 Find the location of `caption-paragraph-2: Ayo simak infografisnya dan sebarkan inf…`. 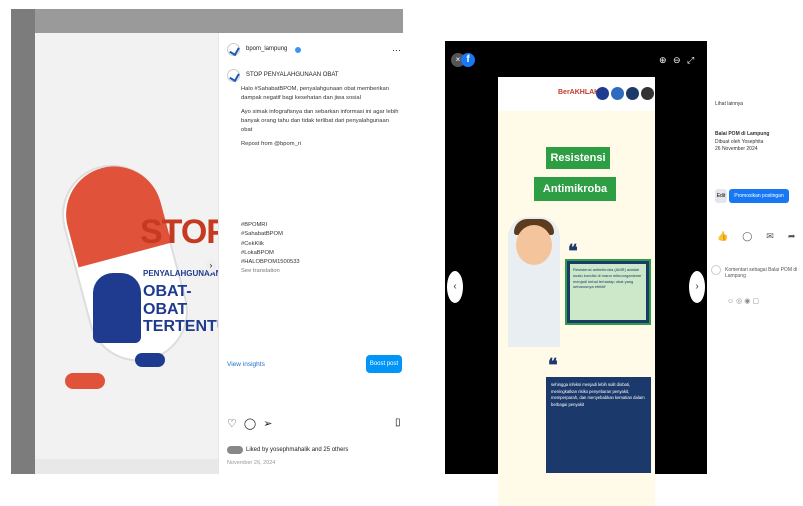

caption-paragraph-2: Ayo simak infografisnya dan sebarkan inf… is located at coordinates (320, 120).